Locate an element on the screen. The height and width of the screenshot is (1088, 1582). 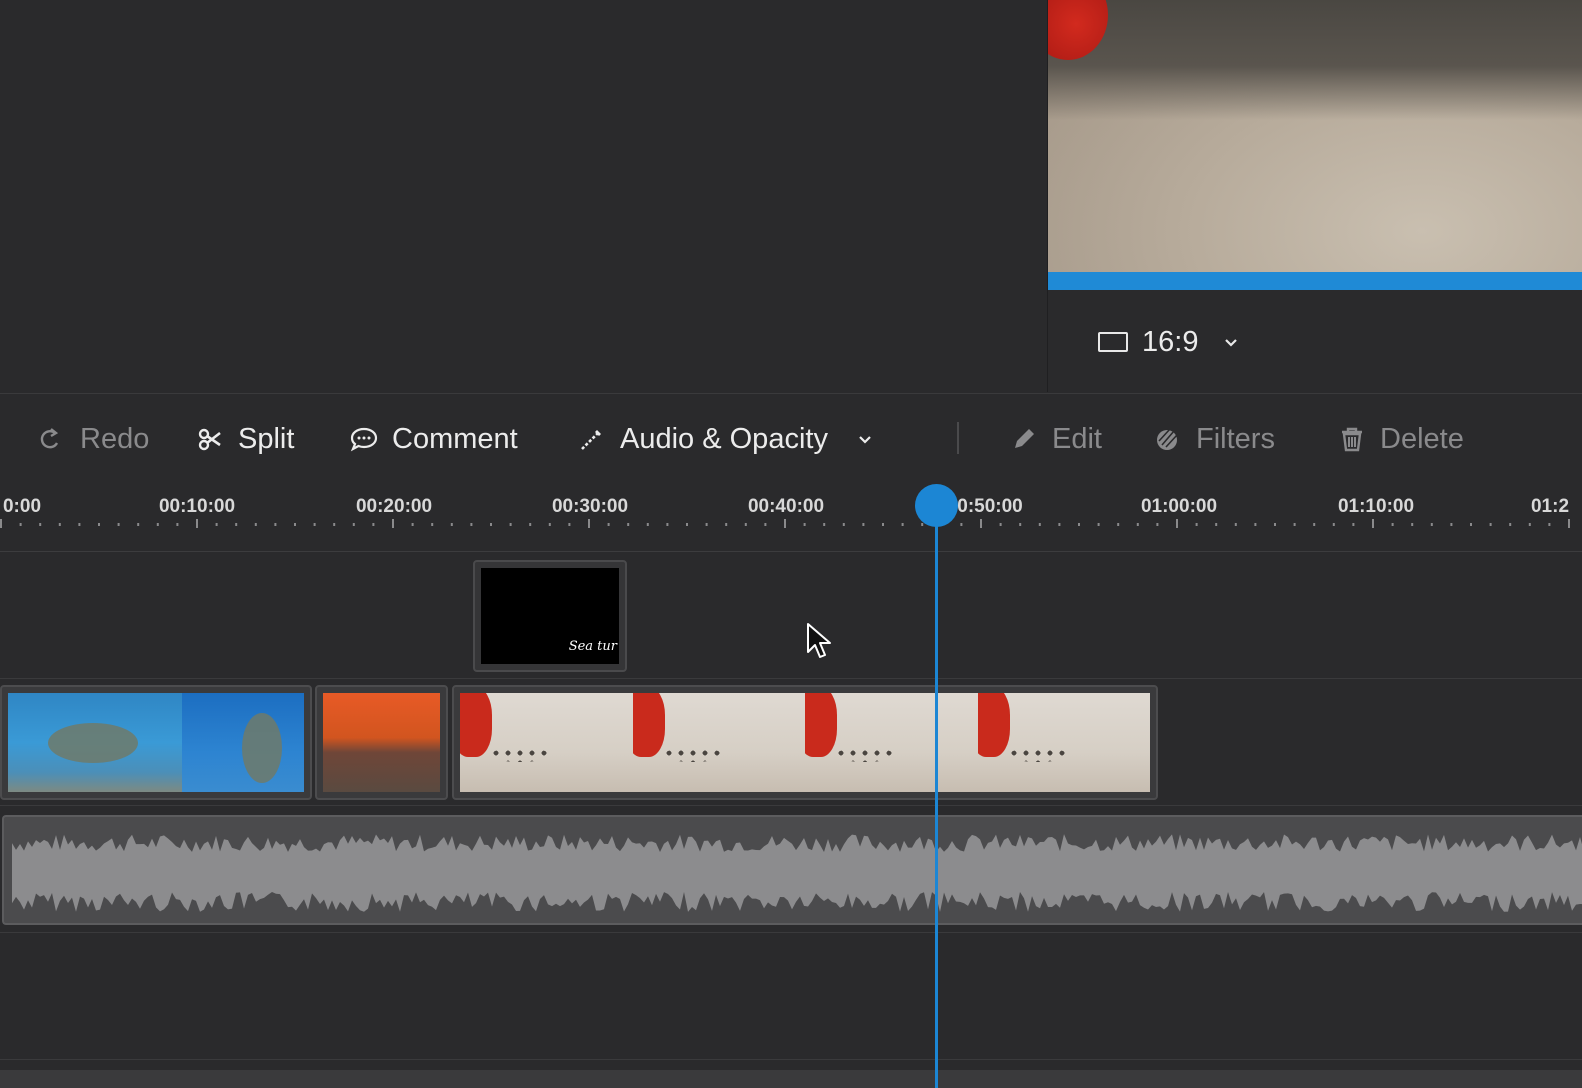
delete-button: Delete is located at coordinates (1401, 439).